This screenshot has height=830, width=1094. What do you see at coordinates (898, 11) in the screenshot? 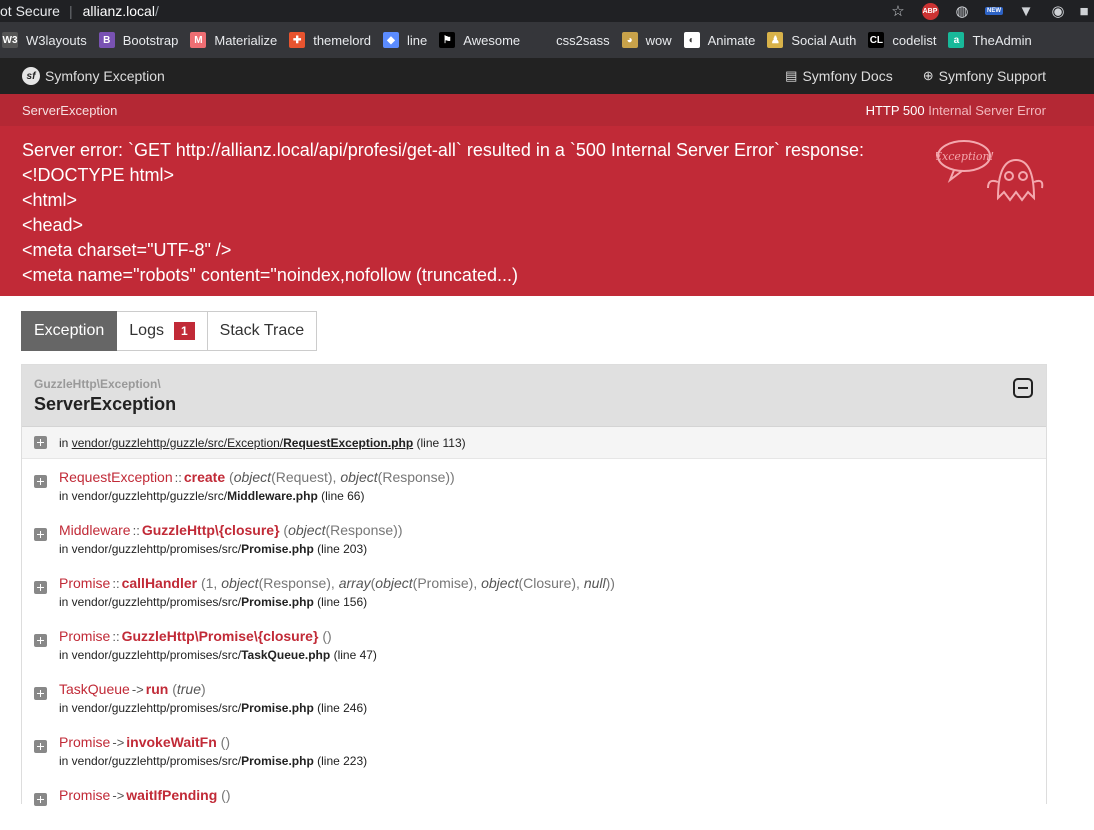
I see `star-icon: ☆` at bounding box center [898, 11].